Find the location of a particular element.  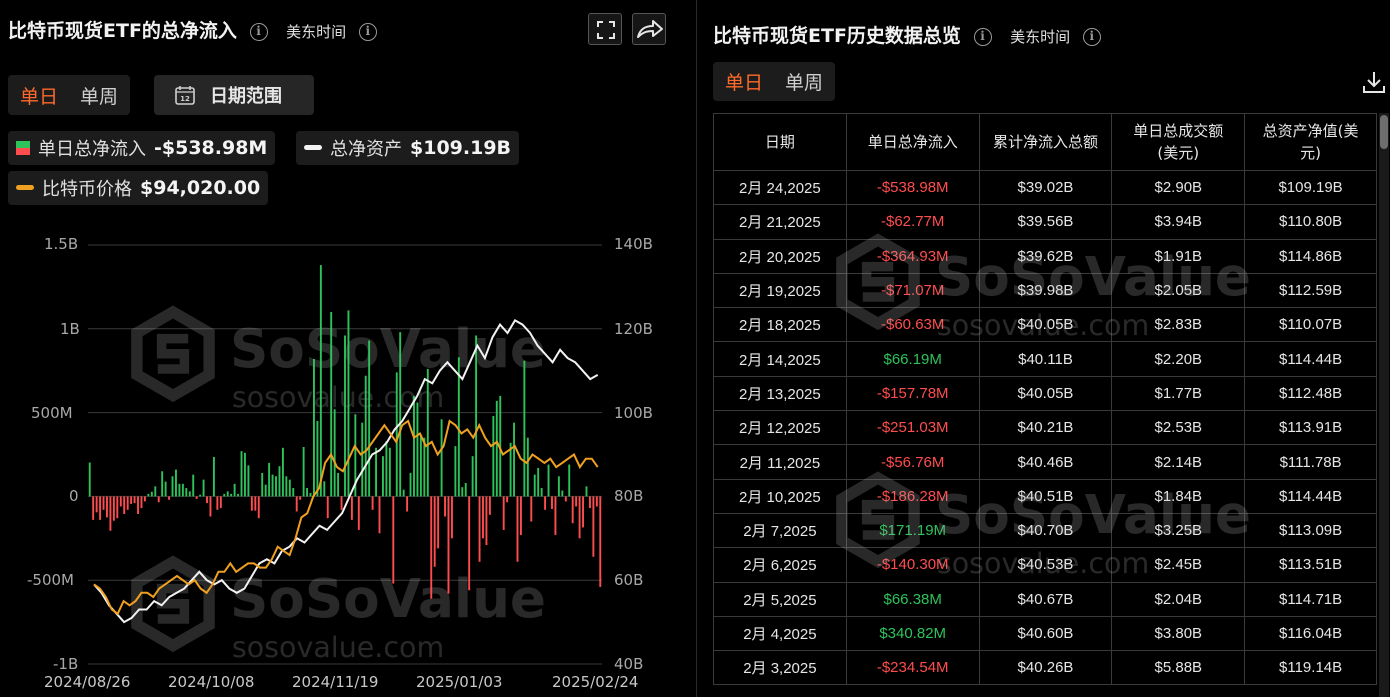

table-row: 2月 11,2025 -$56.76M $40.46B $2.14B $111.78B is located at coordinates (1045, 462).